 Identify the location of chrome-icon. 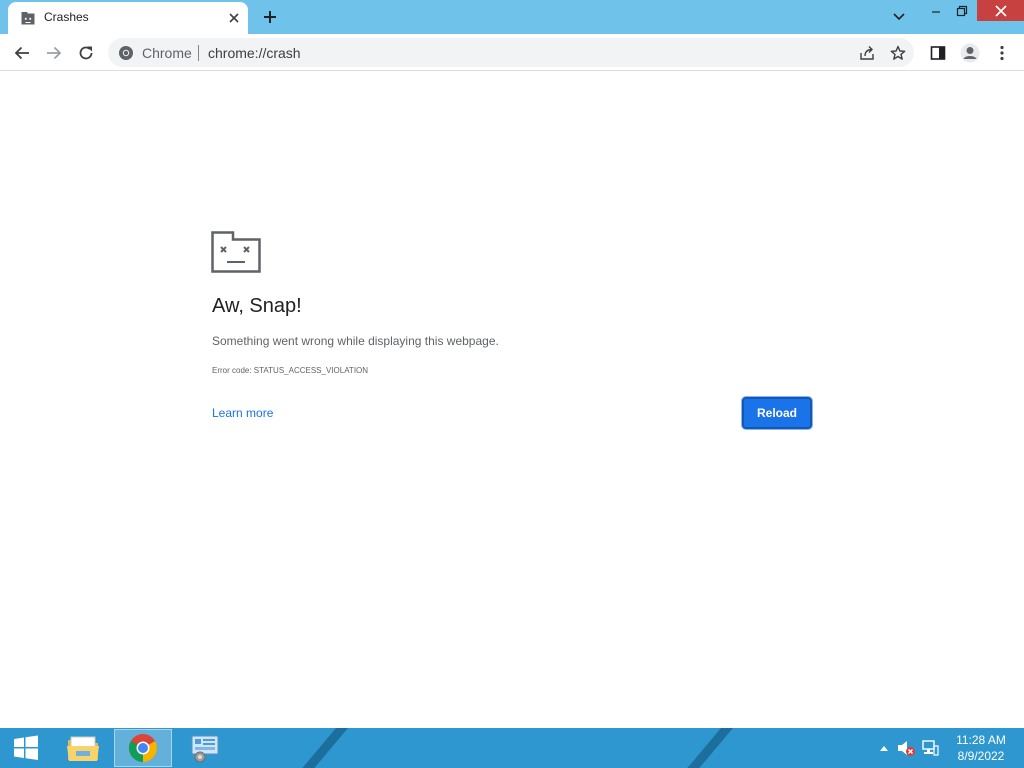
(143, 748).